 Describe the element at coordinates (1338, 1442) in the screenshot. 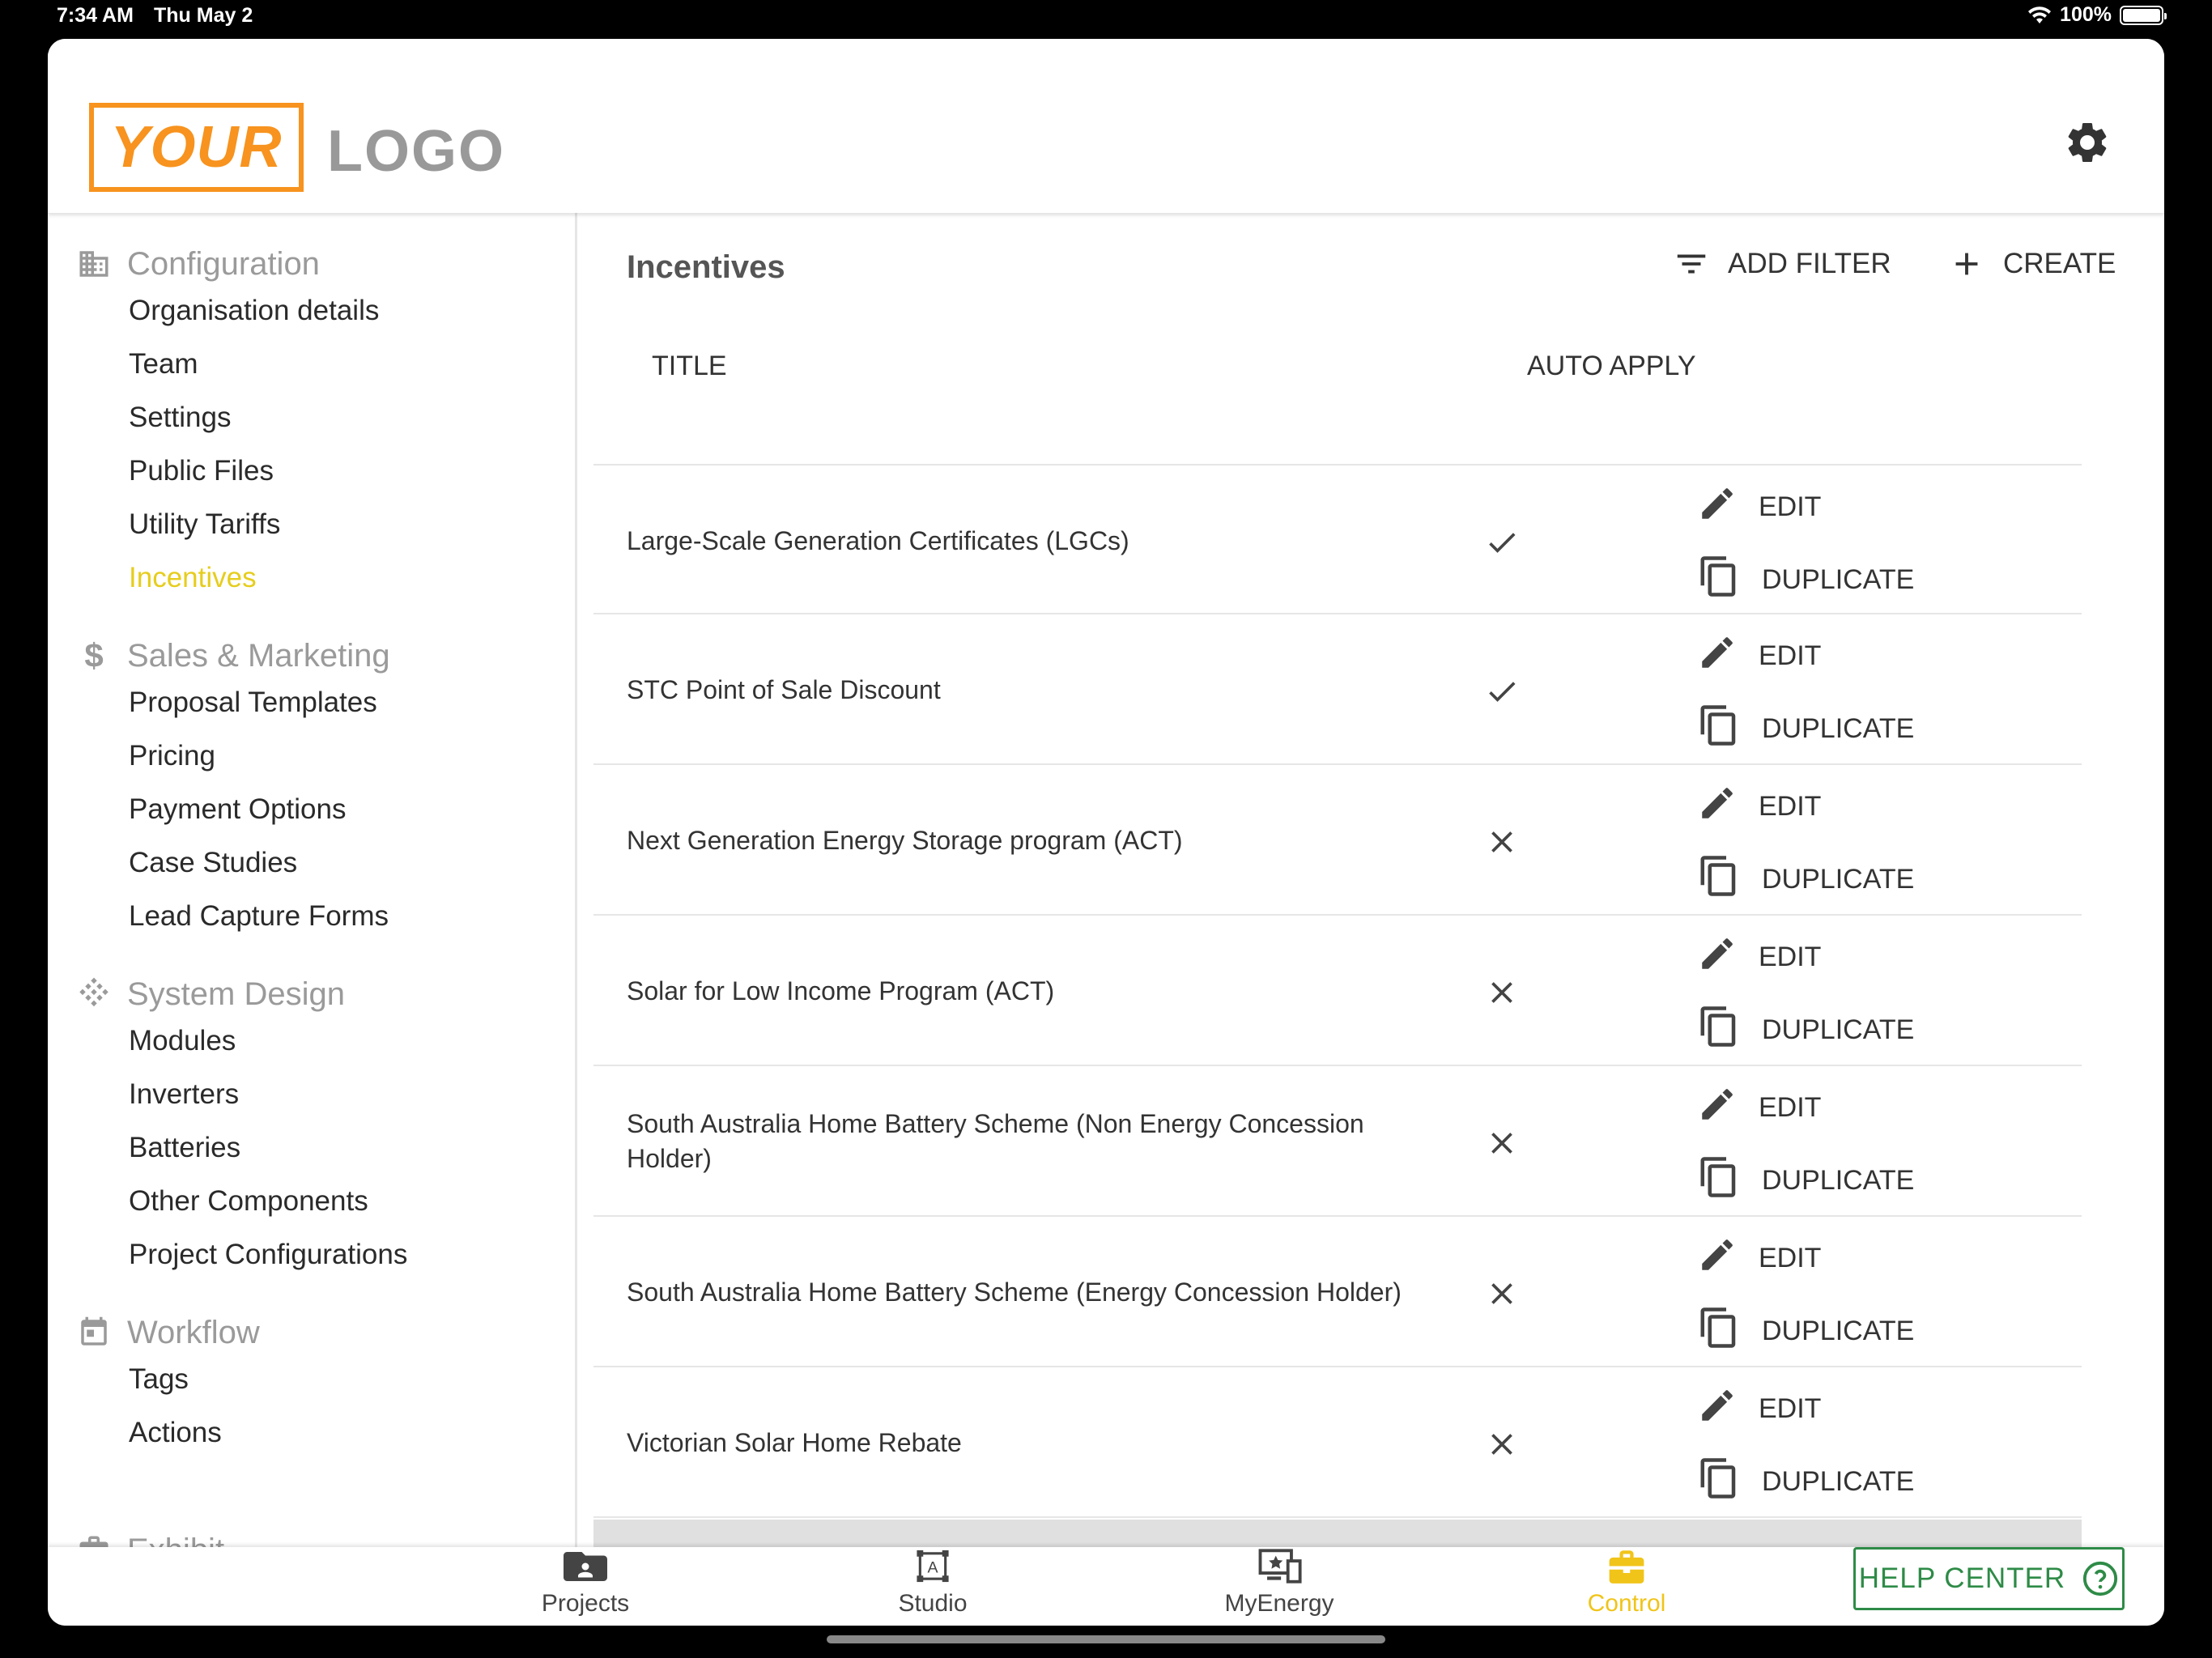

I see `table-row: Victorian Solar Home Rebate EDIT DUPLICATE` at that location.